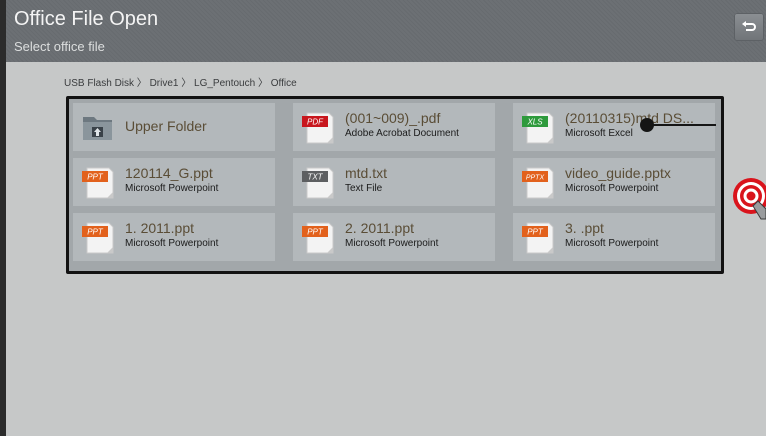 The image size is (766, 436). What do you see at coordinates (166, 126) in the screenshot?
I see `file-name: Upper Folder` at bounding box center [166, 126].